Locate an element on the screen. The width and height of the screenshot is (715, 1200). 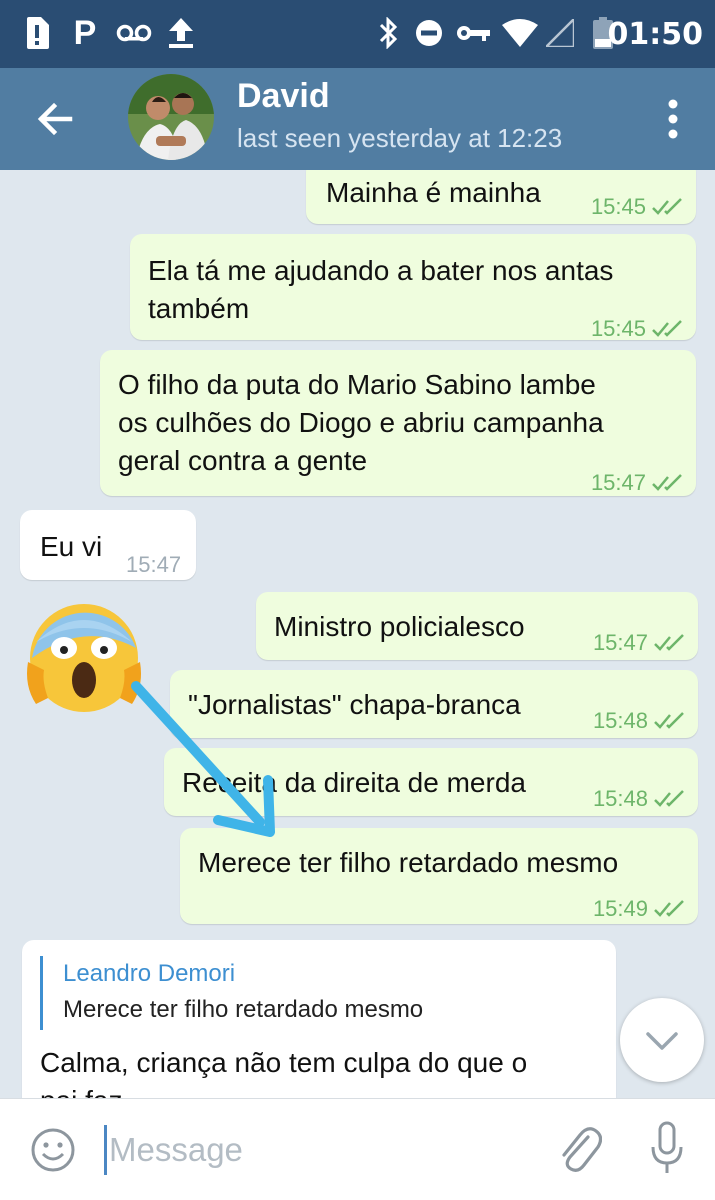
microphone-icon is located at coordinates (667, 1147).